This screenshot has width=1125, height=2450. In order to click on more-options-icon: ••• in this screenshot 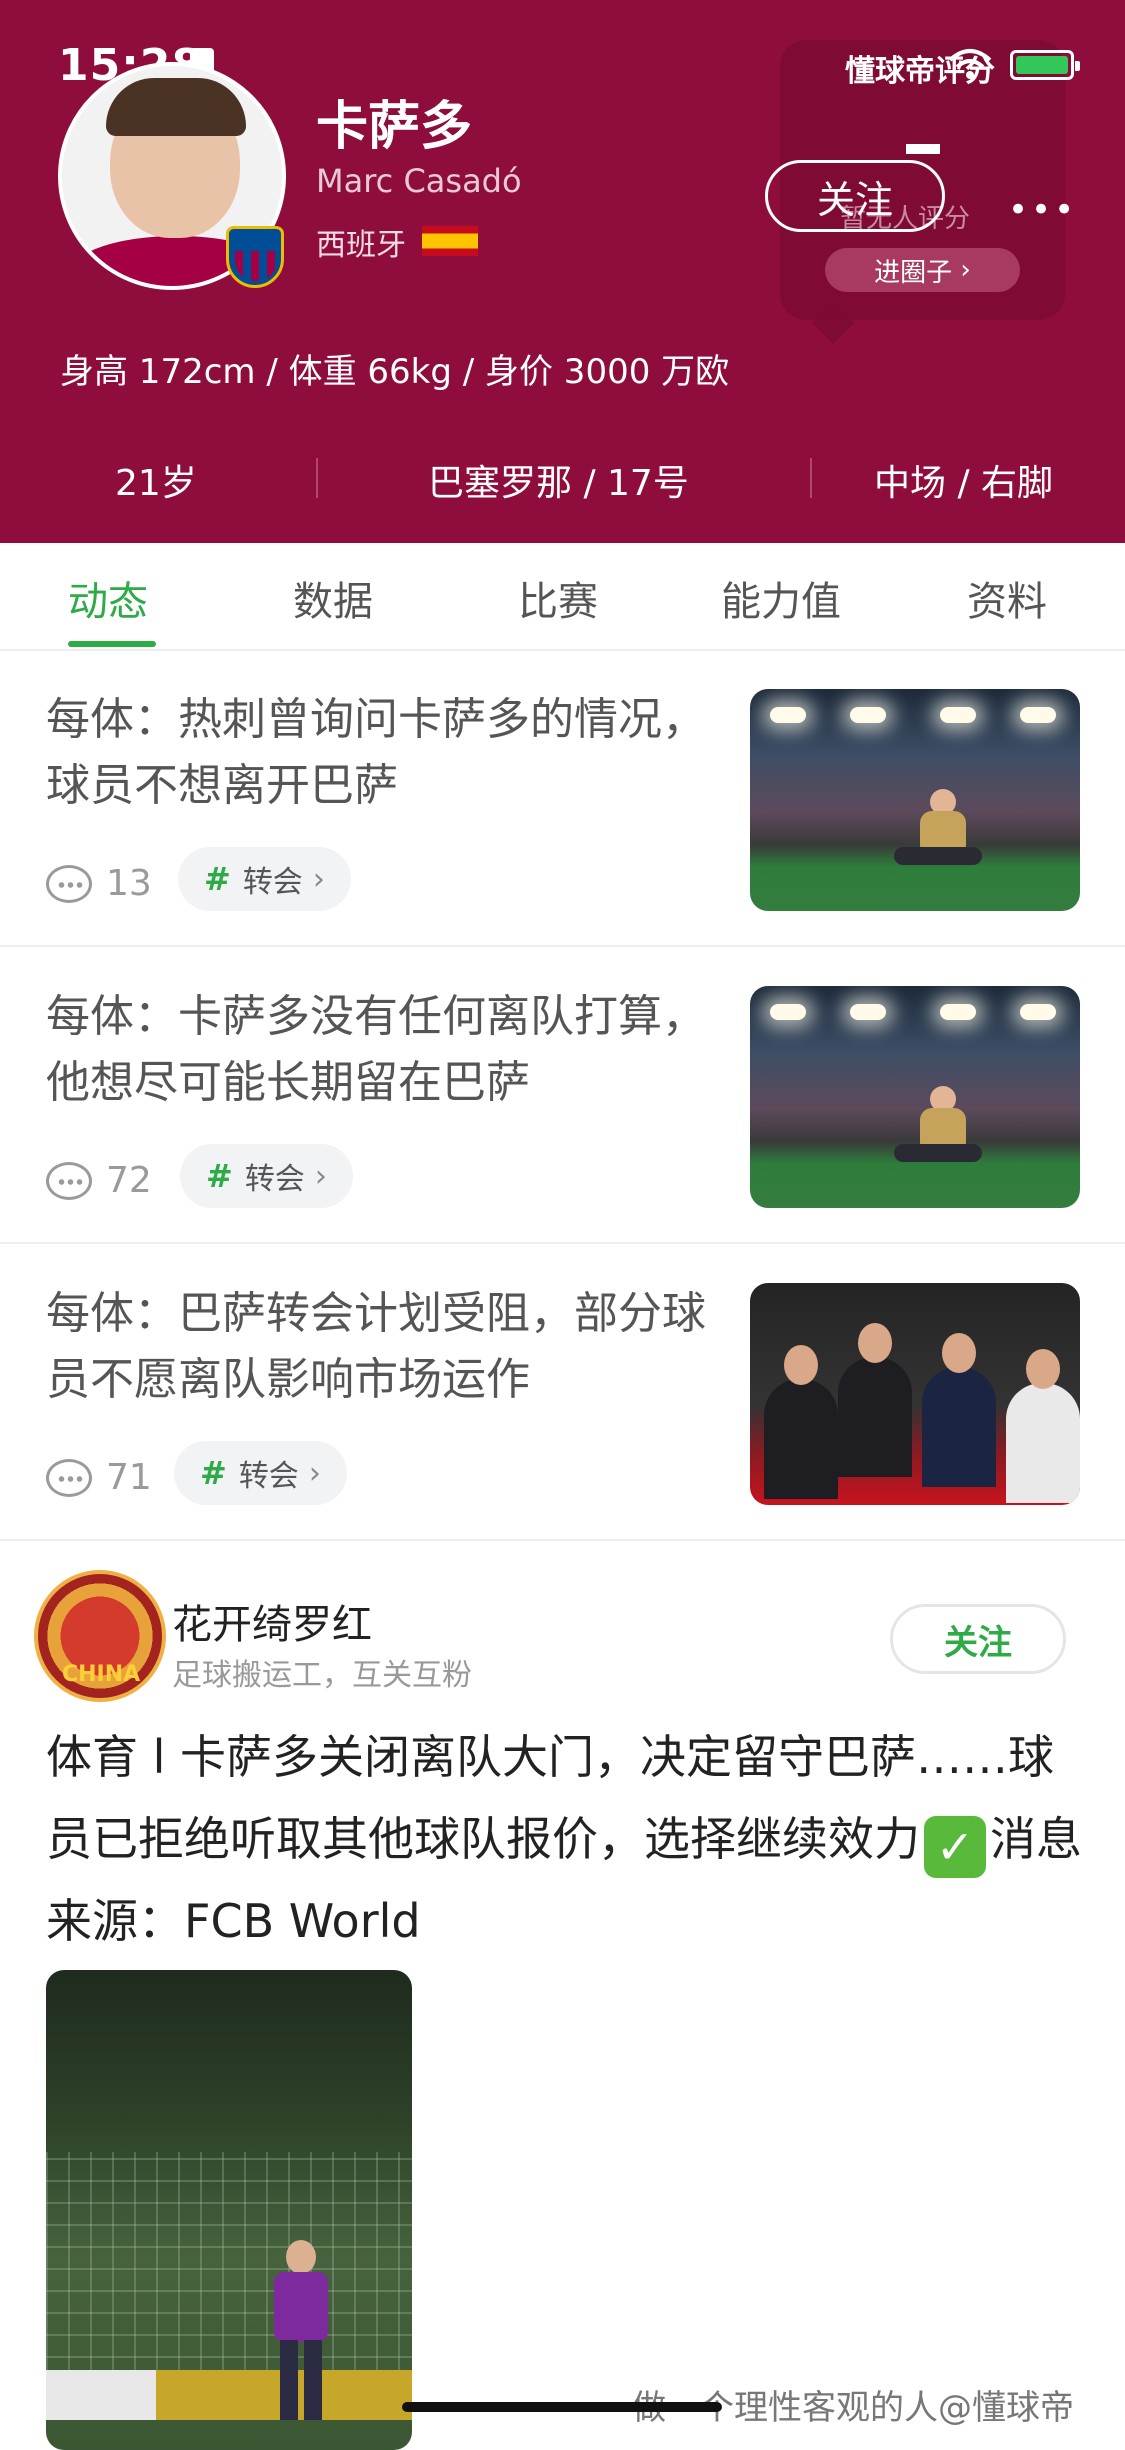, I will do `click(1042, 210)`.